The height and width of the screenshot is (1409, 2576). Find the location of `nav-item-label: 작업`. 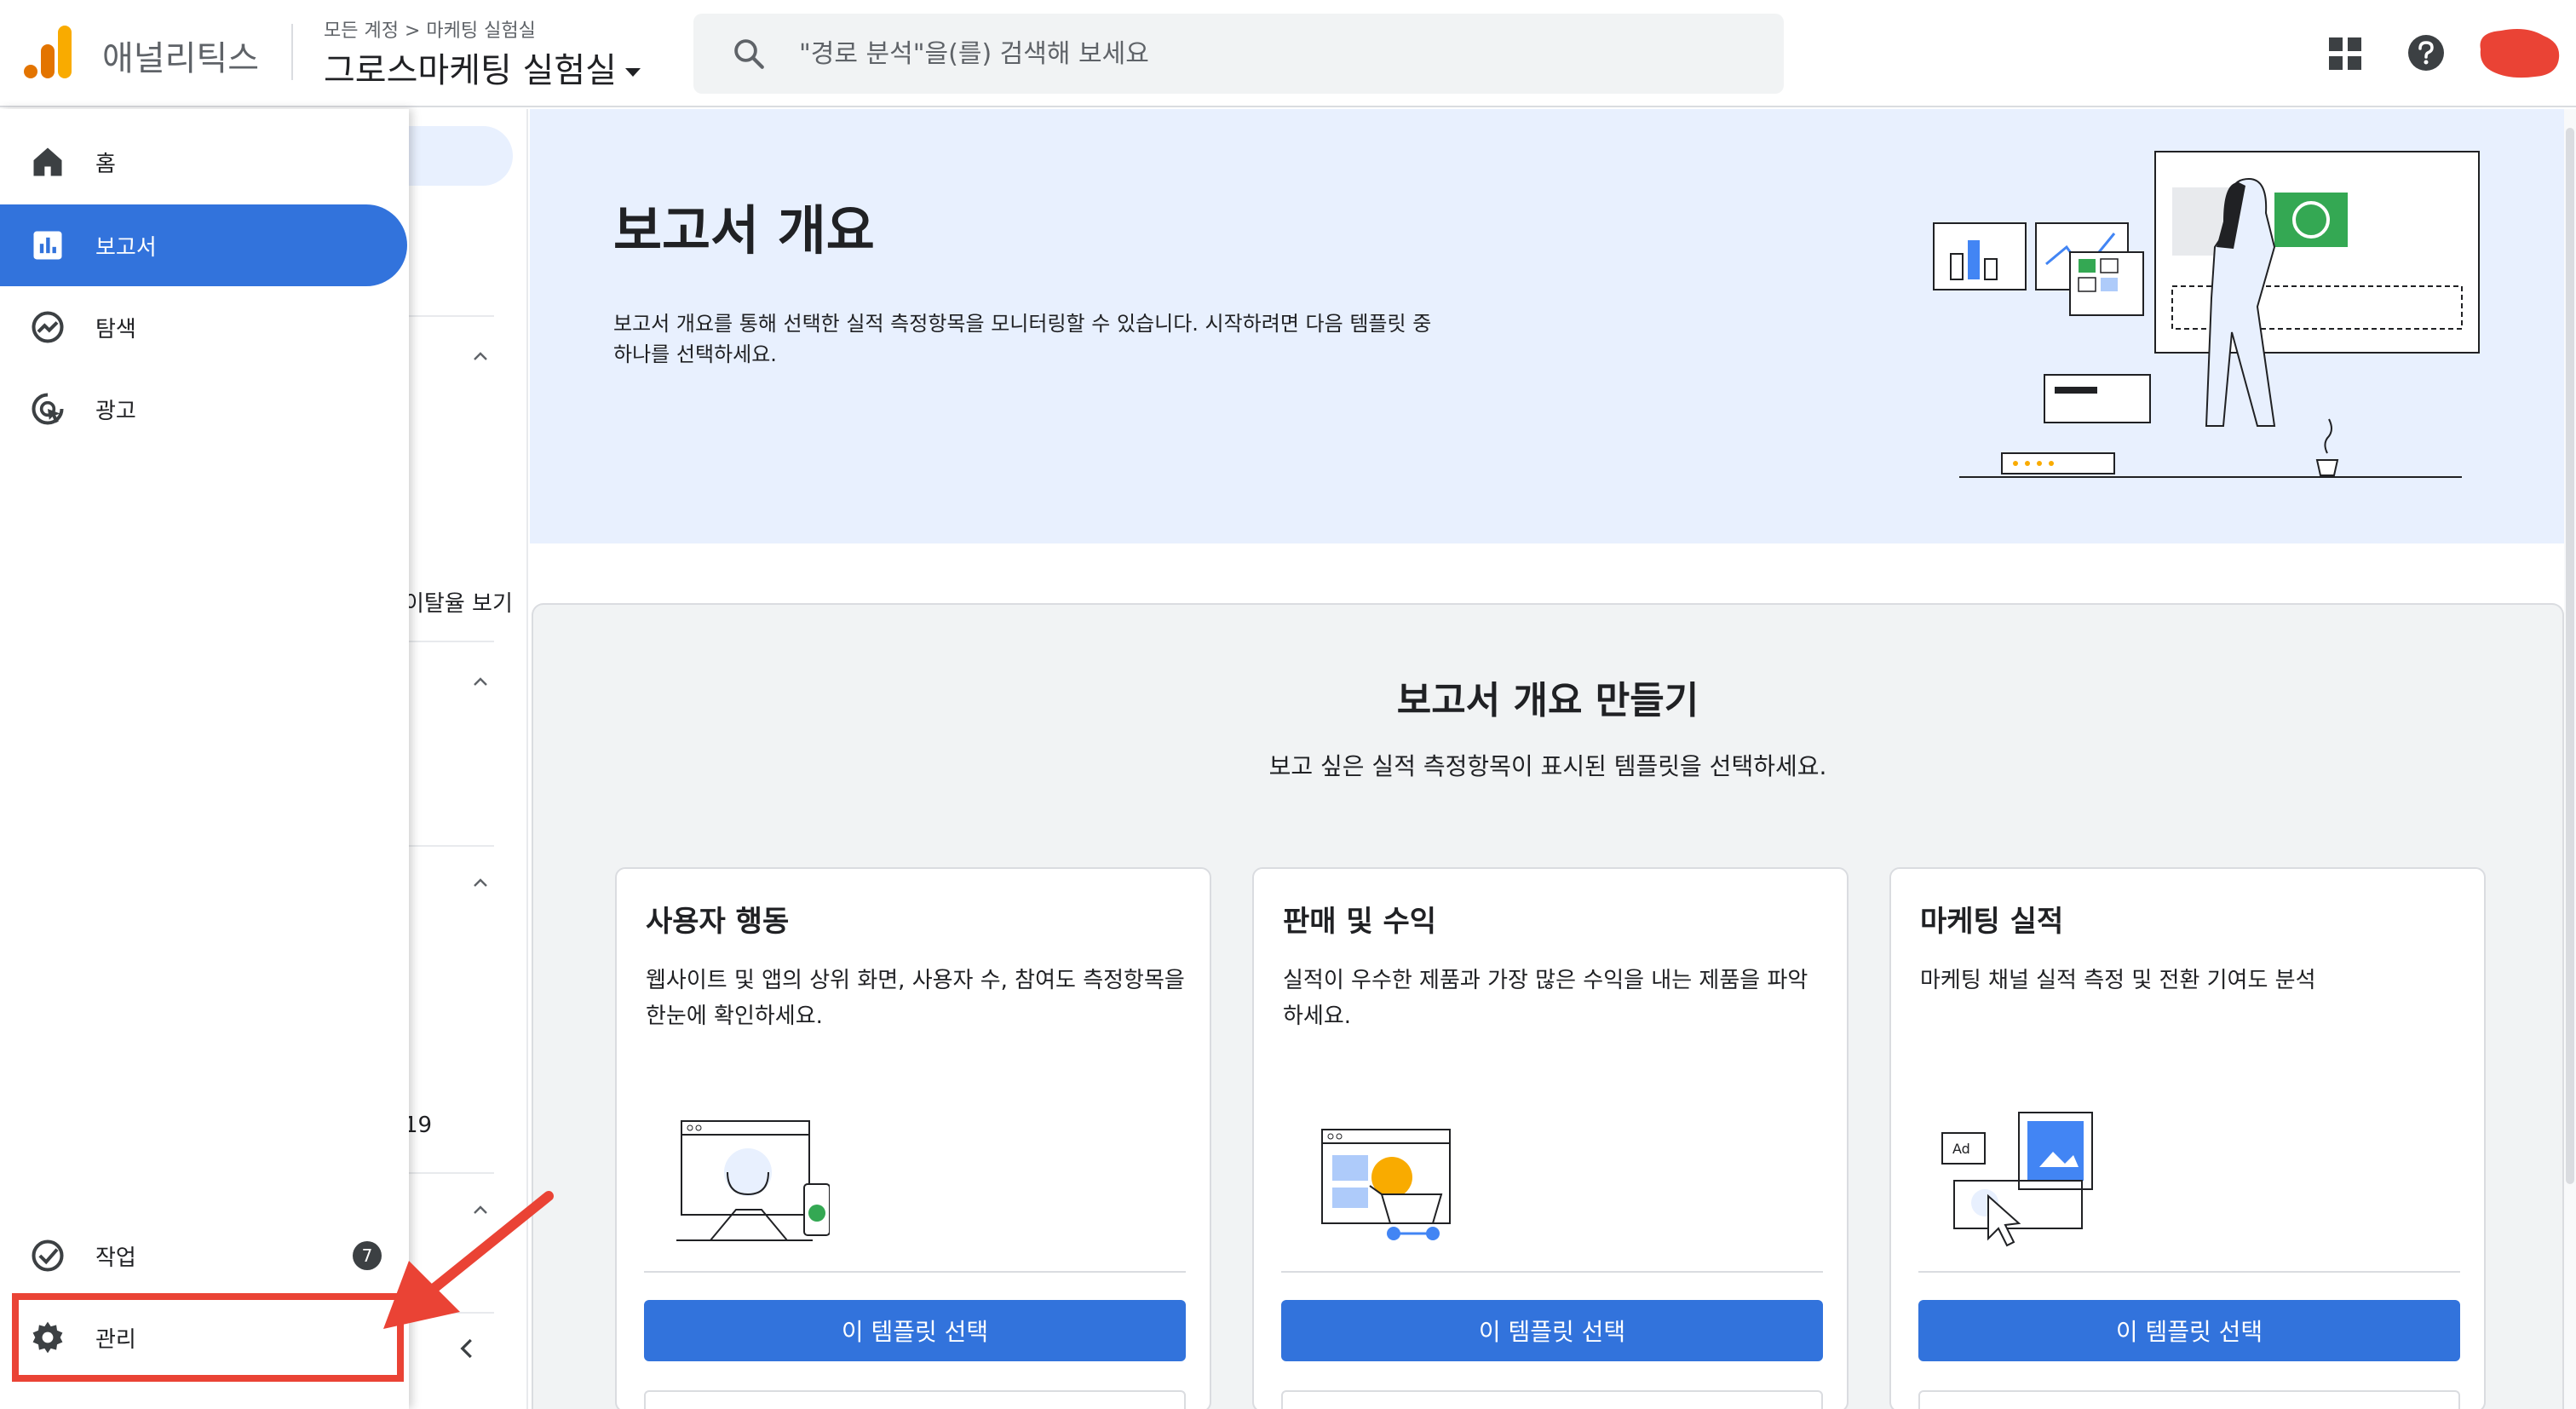

nav-item-label: 작업 is located at coordinates (116, 1258).